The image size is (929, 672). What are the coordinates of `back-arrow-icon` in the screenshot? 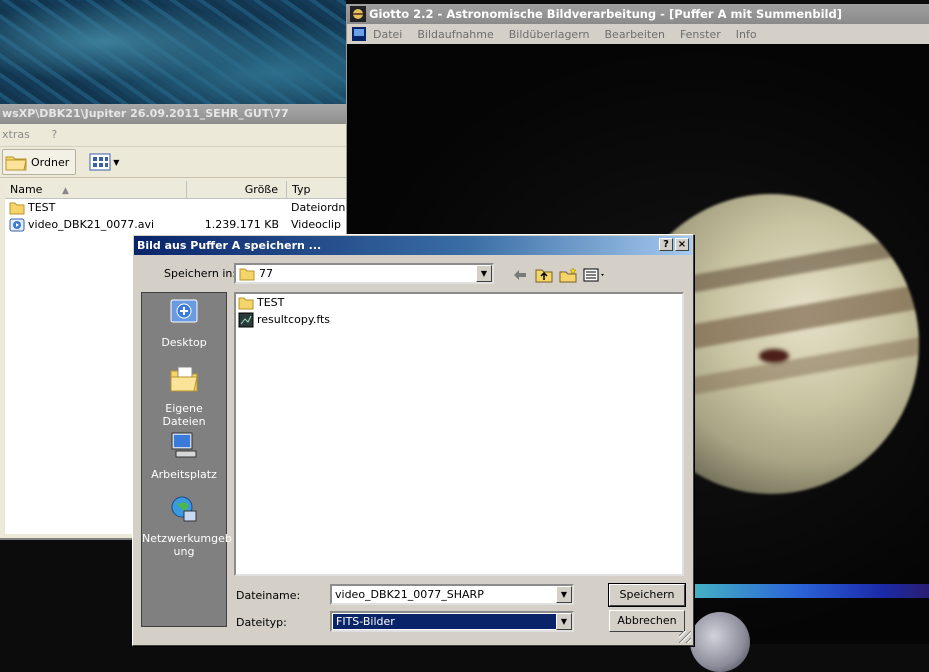 It's located at (520, 275).